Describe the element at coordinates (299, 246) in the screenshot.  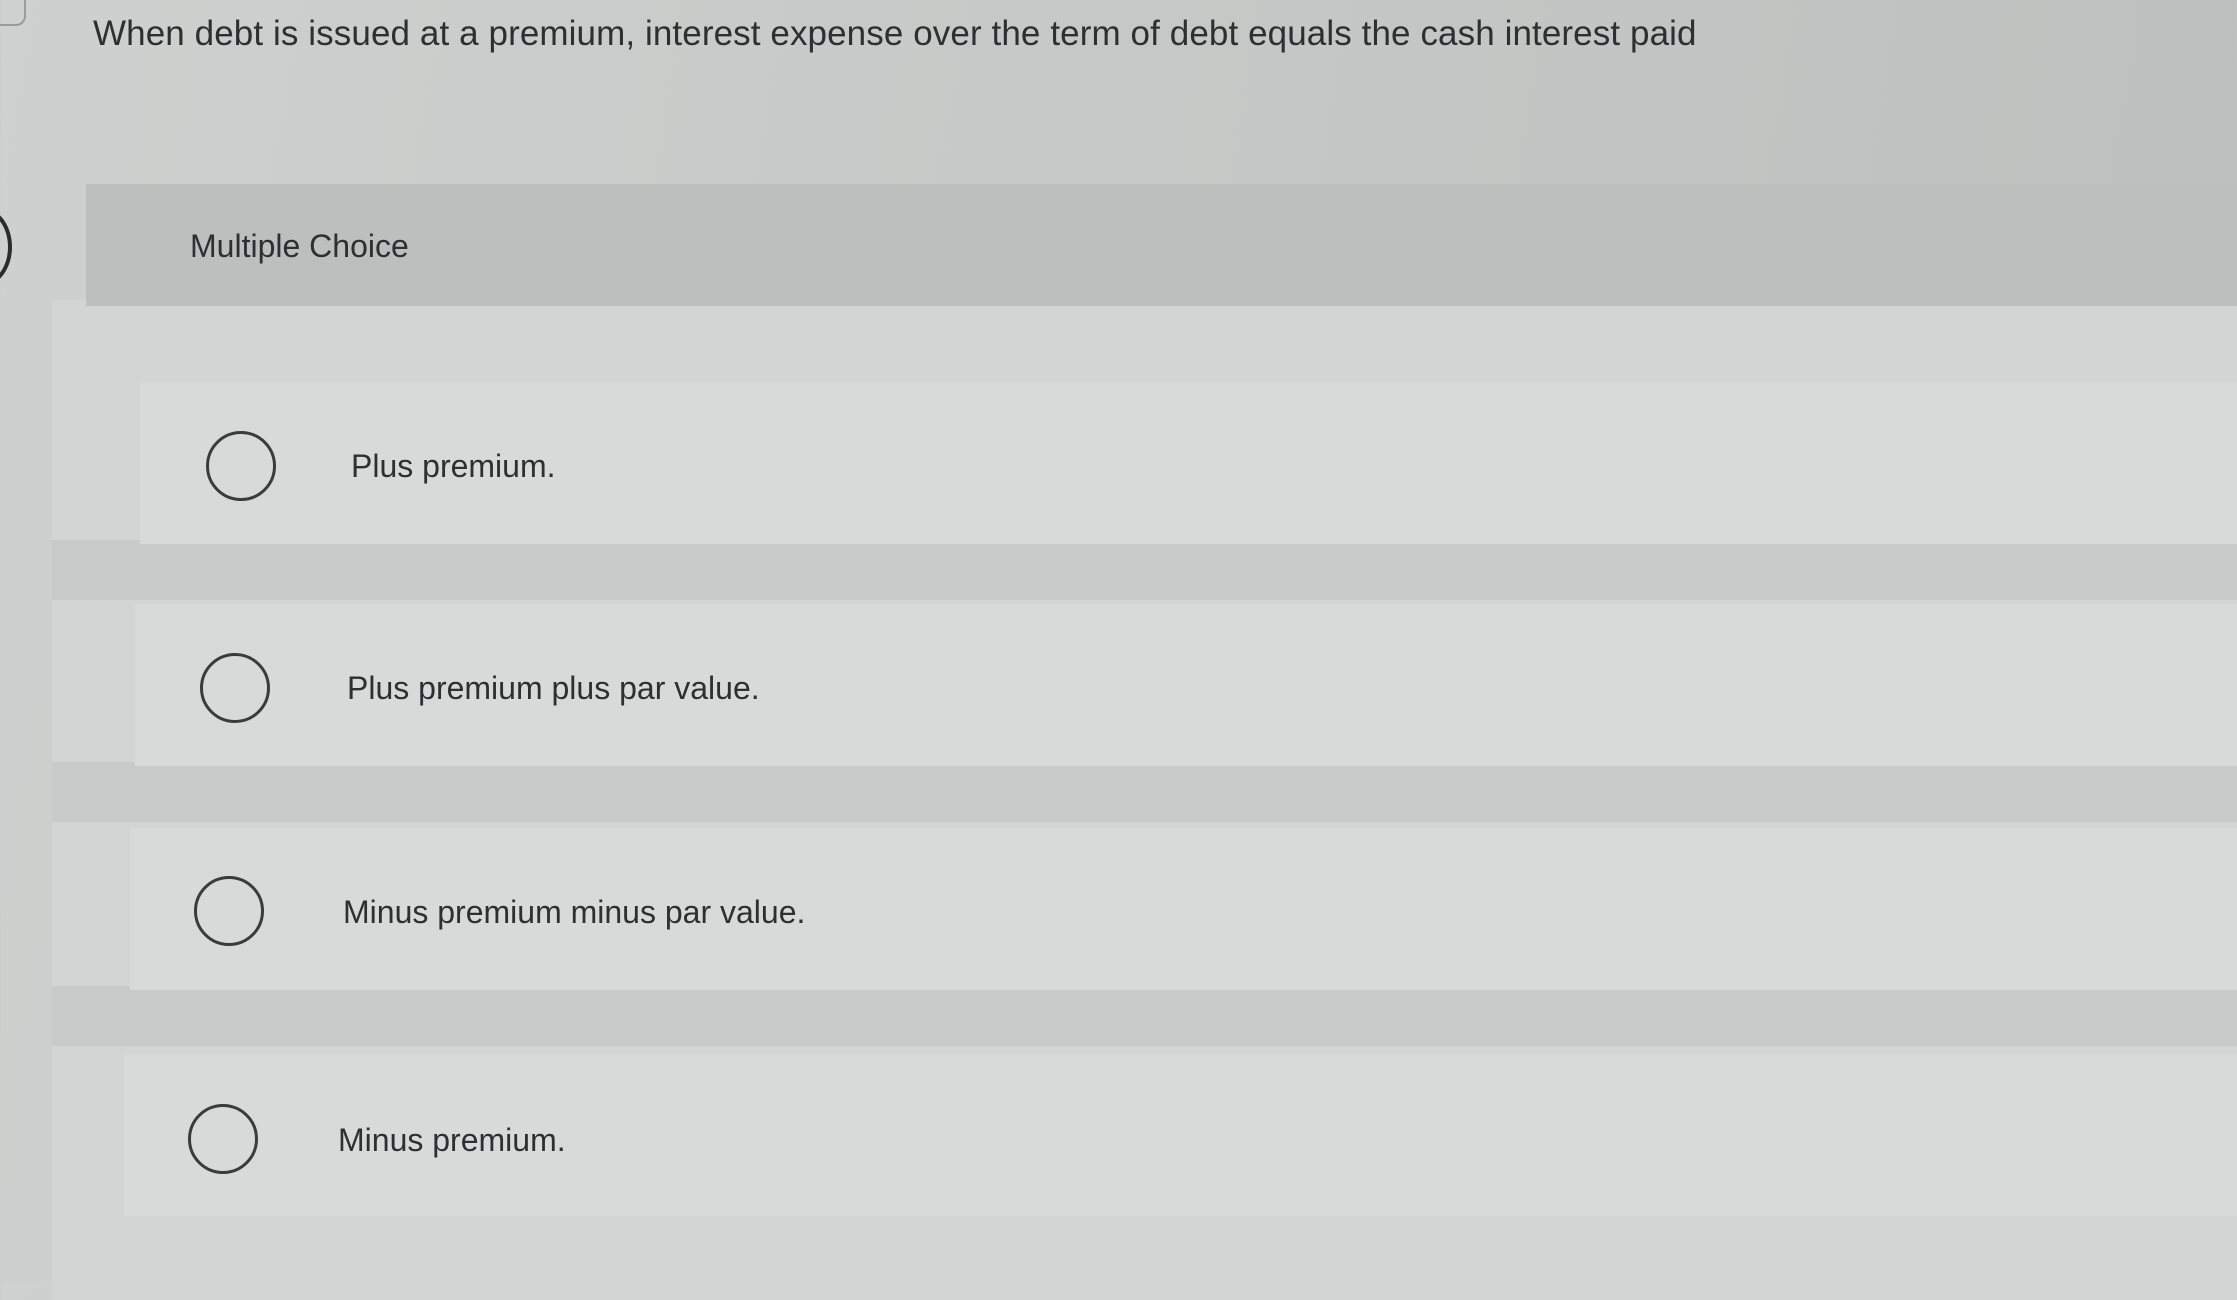
I see `panel-header-label: Multiple Choice` at that location.